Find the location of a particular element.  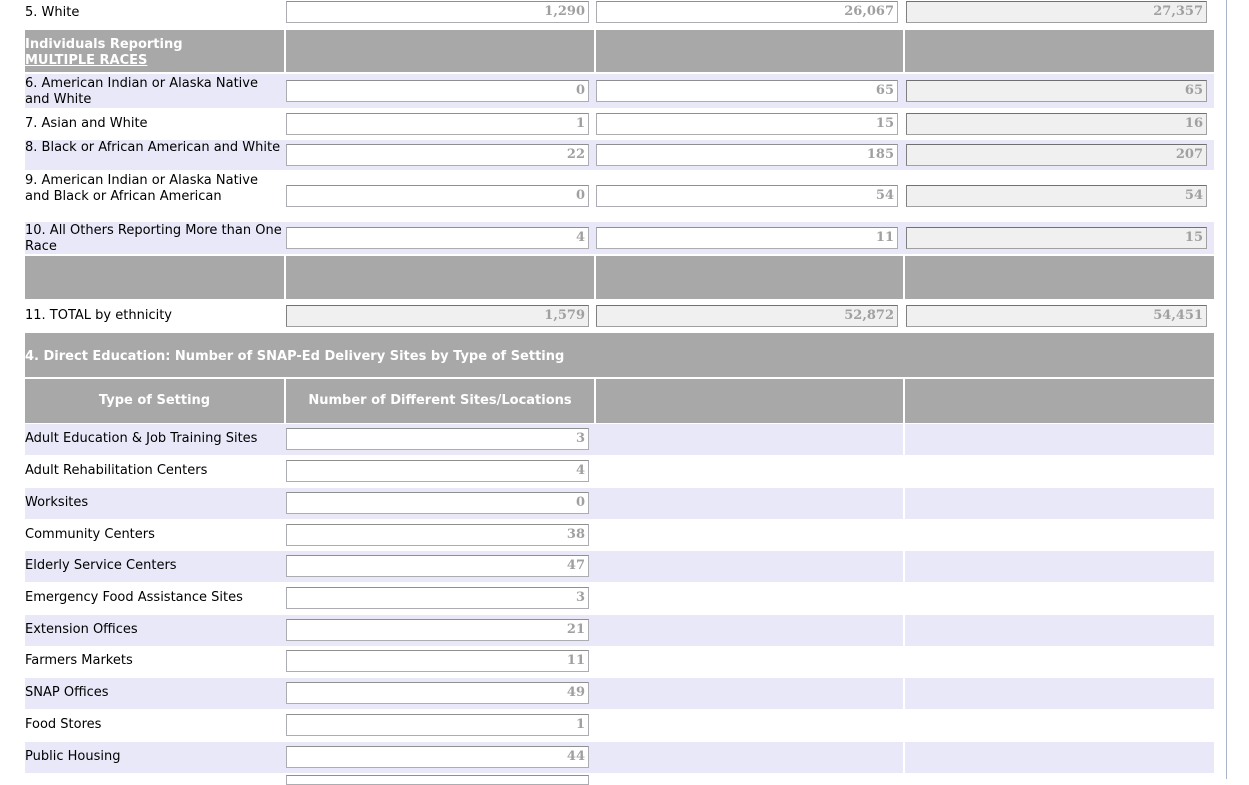

site-count-input: 0 is located at coordinates (437, 503).